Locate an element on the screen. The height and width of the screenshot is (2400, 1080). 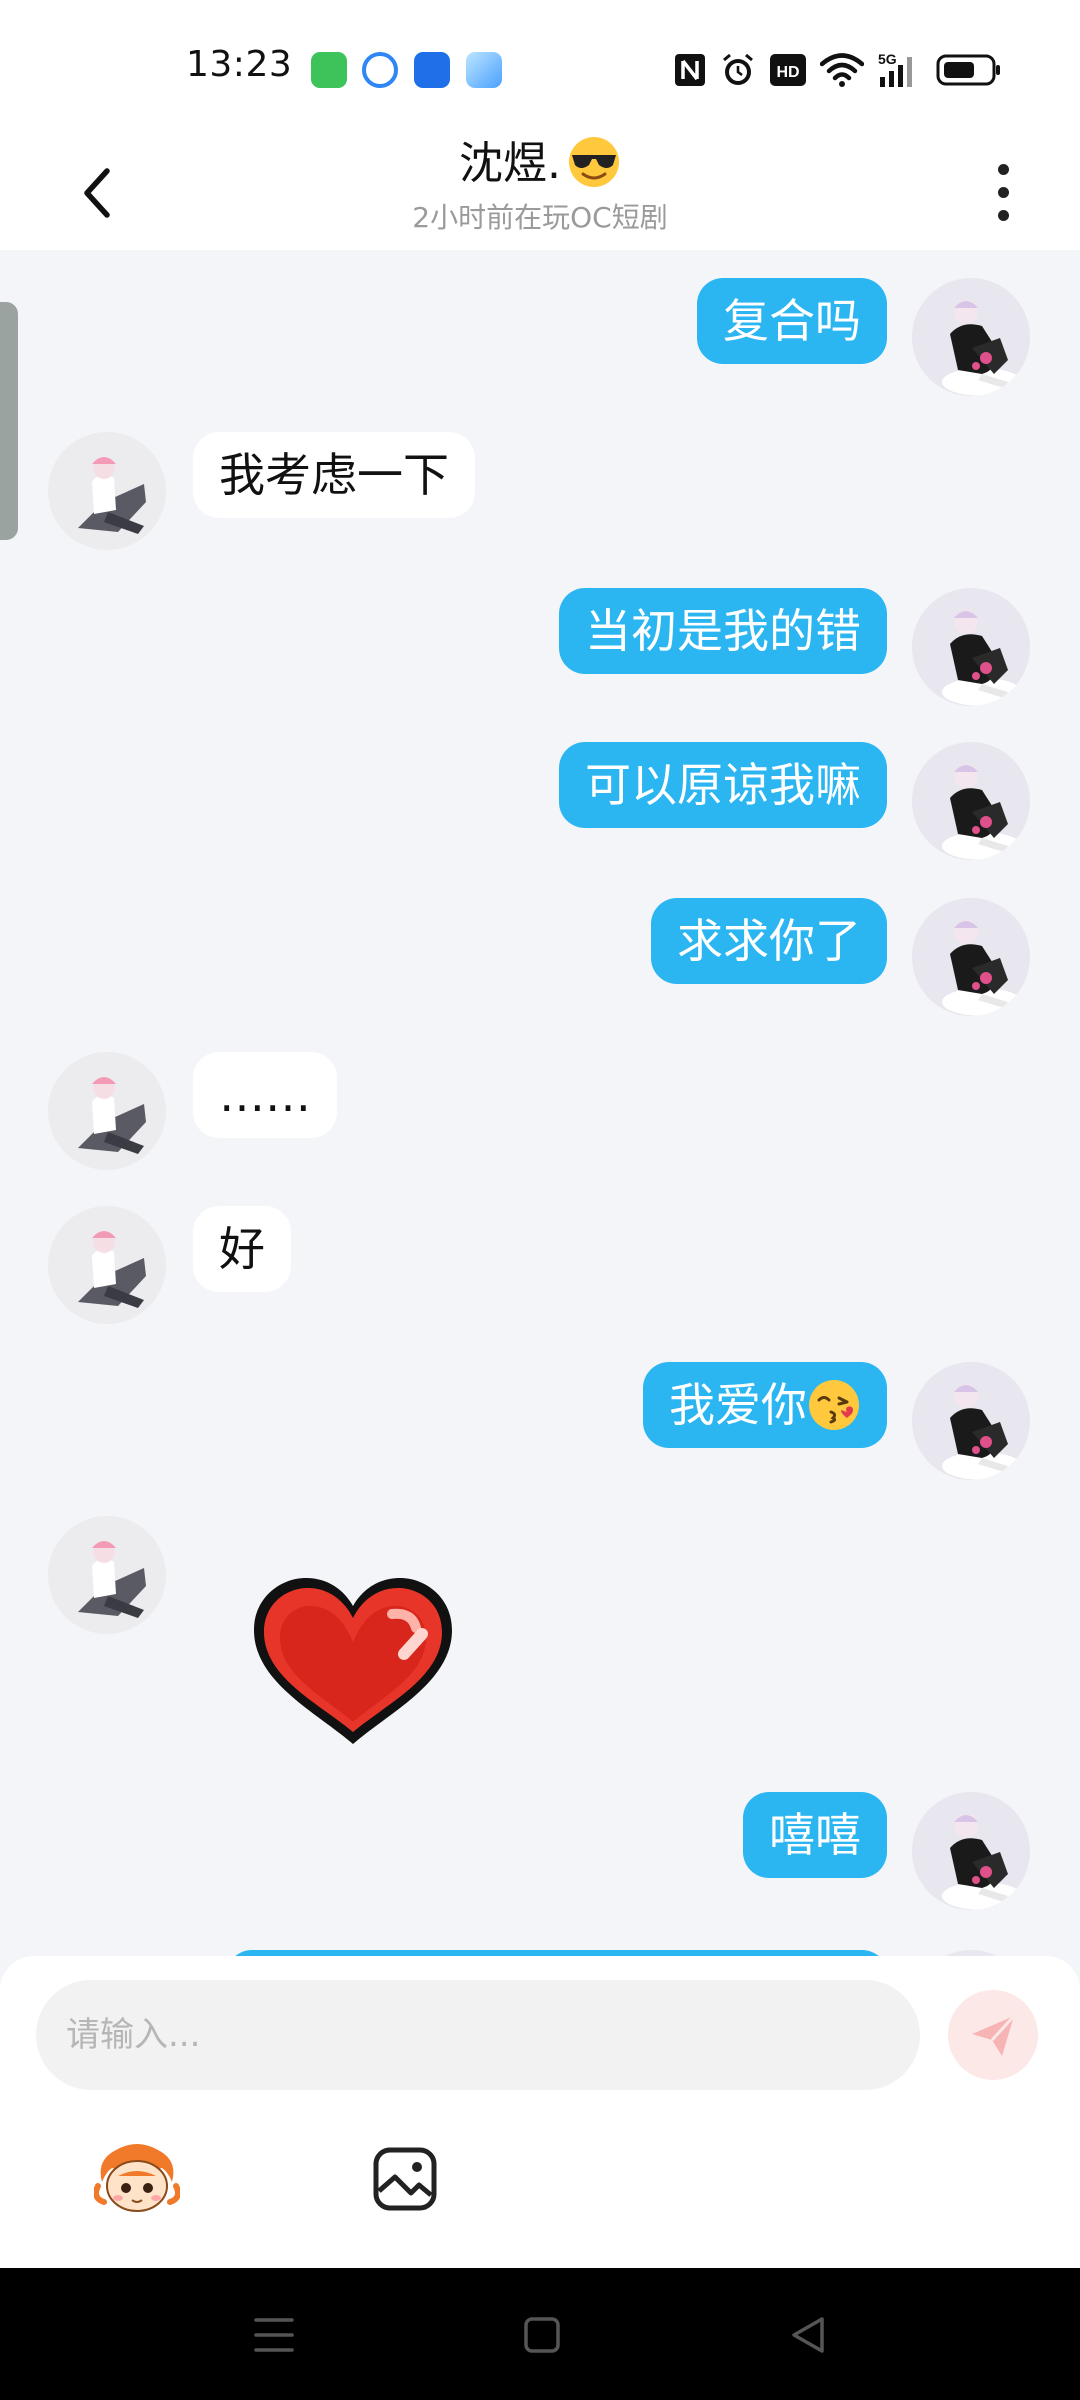
wifi-icon is located at coordinates (842, 70).